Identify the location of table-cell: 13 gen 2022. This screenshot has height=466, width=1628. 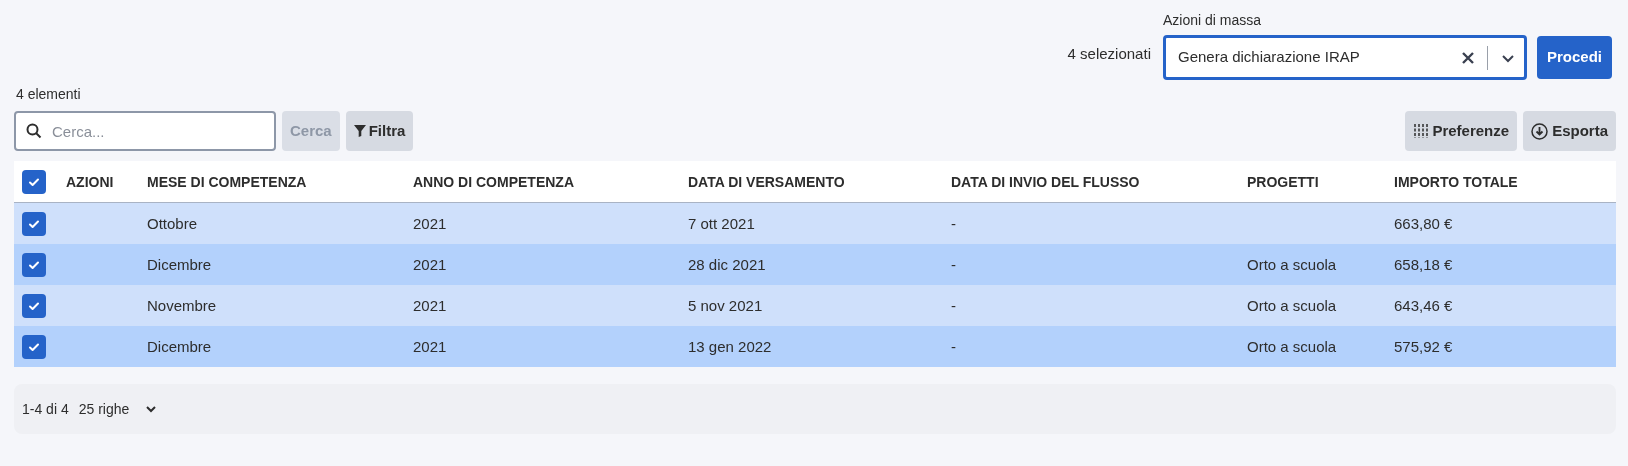
(730, 346).